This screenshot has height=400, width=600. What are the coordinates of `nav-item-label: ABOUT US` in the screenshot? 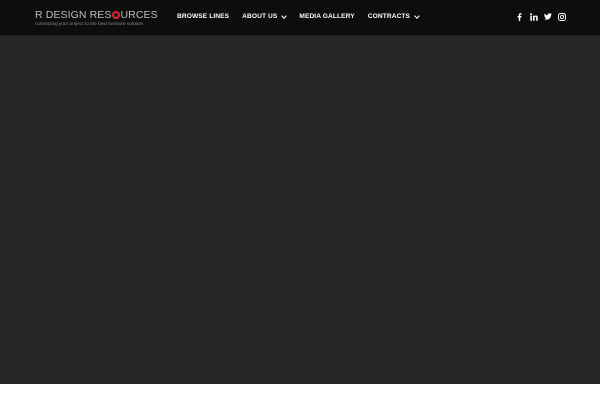 It's located at (260, 16).